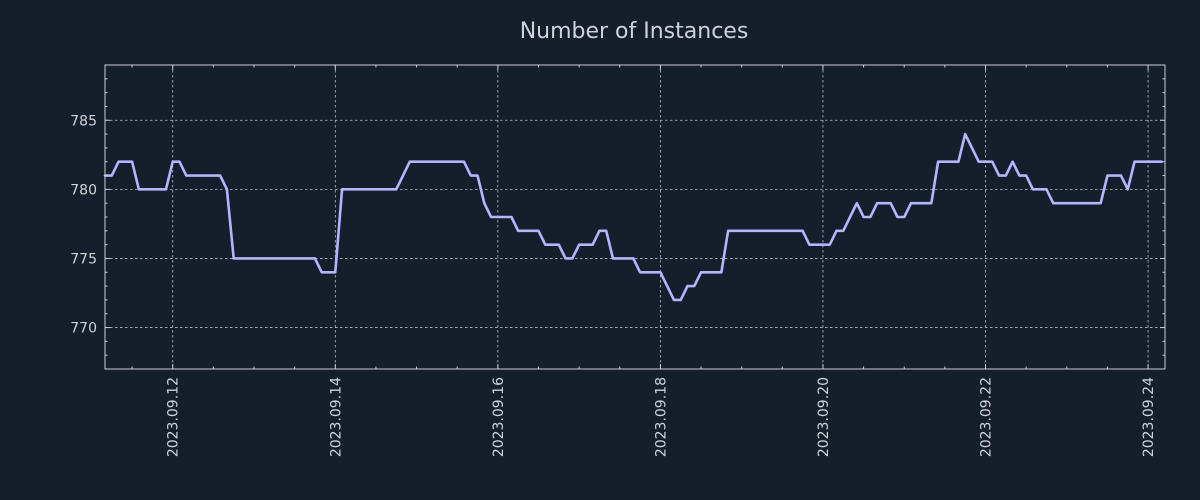  Describe the element at coordinates (987, 417) in the screenshot. I see `x-tick-label: 2023.09.22` at that location.